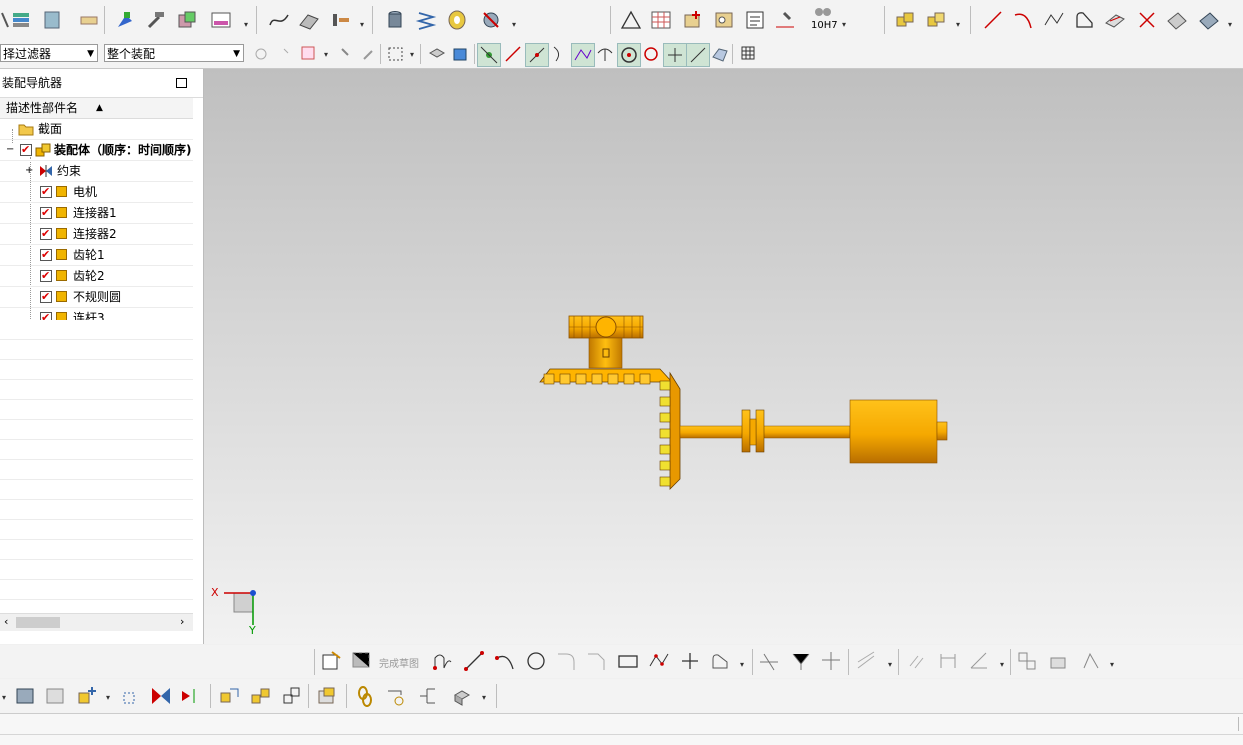 This screenshot has width=1243, height=745. What do you see at coordinates (191, 696) in the screenshot?
I see `move-constraint-icon` at bounding box center [191, 696].